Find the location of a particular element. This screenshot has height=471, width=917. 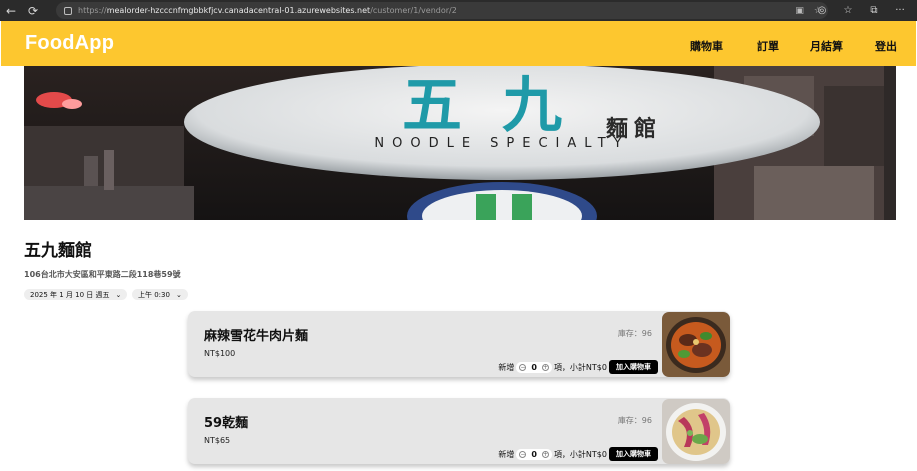

back-icon: ← is located at coordinates (11, 10).